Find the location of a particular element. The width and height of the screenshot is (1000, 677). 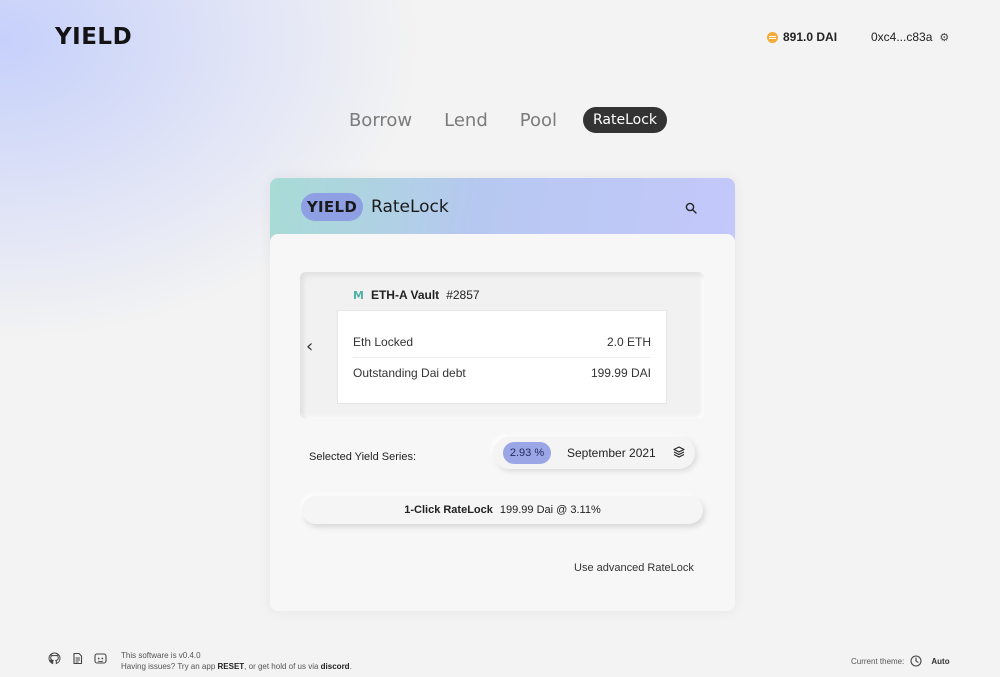

vault-row-label: Eth Locked is located at coordinates (383, 342).